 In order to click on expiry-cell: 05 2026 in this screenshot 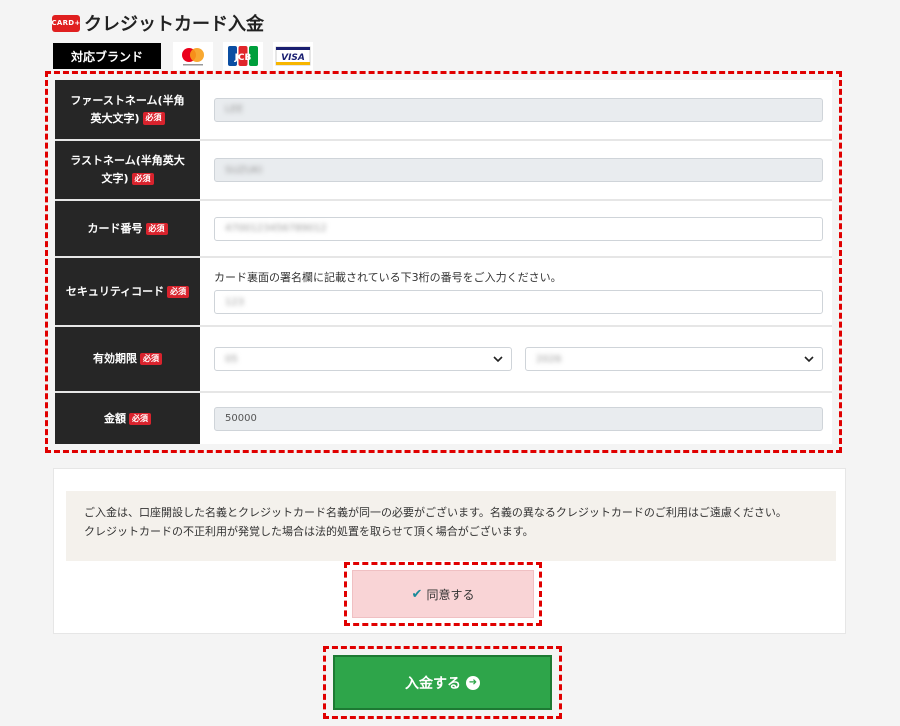, I will do `click(516, 359)`.